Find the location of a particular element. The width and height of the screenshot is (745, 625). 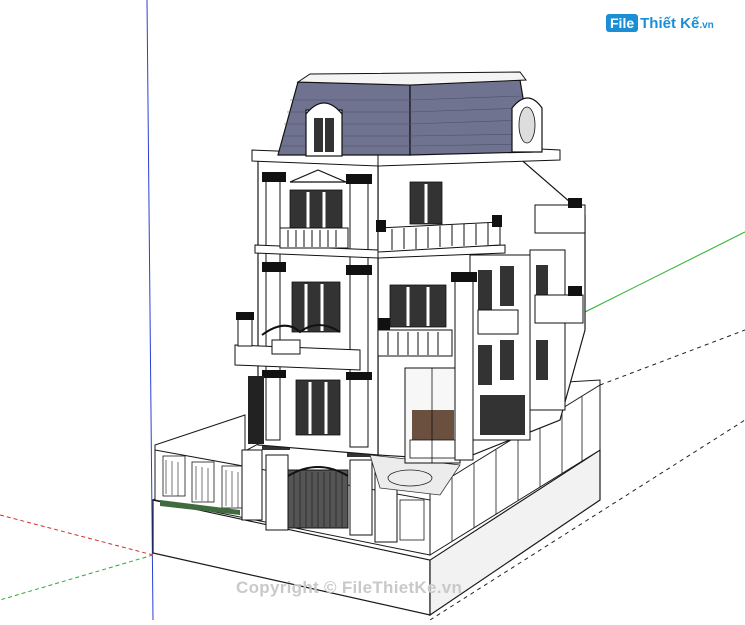

dormer-side is located at coordinates (527, 125).